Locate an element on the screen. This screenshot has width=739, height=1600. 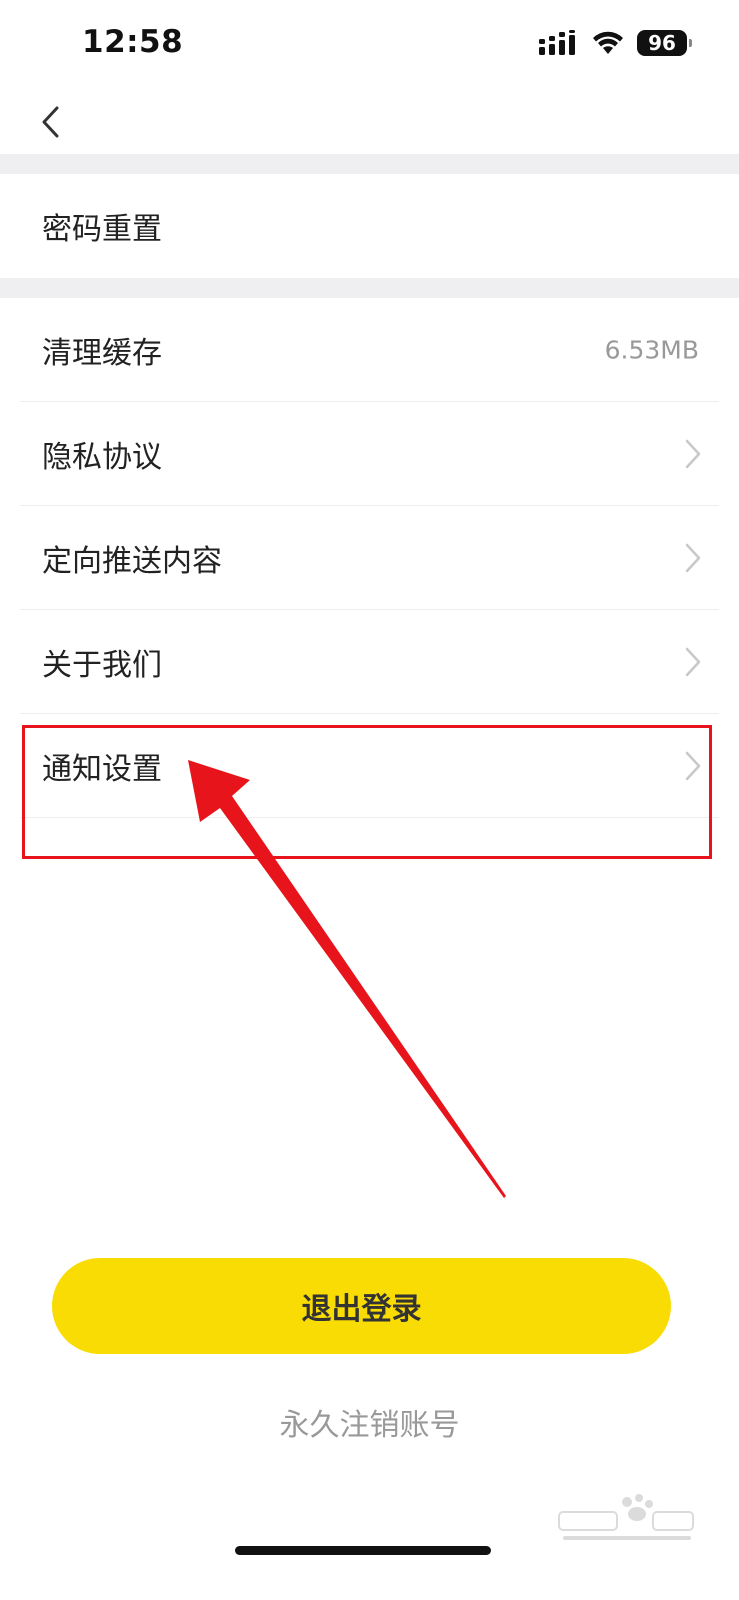
settings-row-clear-cache: 清理缓存 6.53MB is located at coordinates (369, 350).